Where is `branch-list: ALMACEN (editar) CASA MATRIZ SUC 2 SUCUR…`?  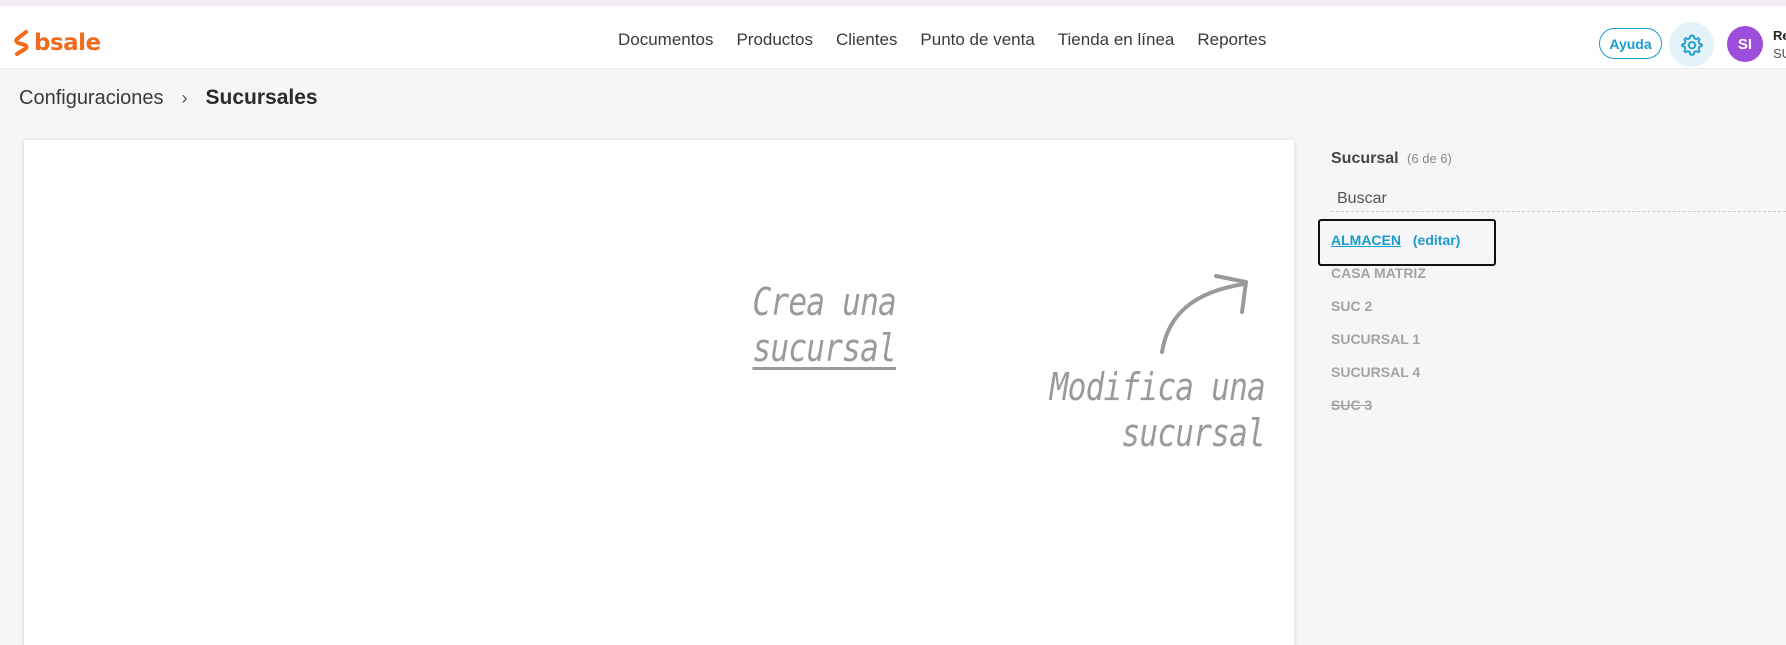 branch-list: ALMACEN (editar) CASA MATRIZ SUC 2 SUCUR… is located at coordinates (1395, 329).